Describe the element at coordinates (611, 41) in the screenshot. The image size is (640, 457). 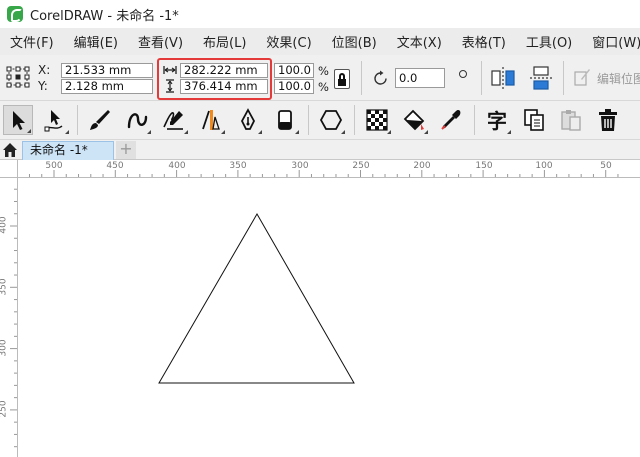
I see `menu-window: 窗口(W)` at that location.